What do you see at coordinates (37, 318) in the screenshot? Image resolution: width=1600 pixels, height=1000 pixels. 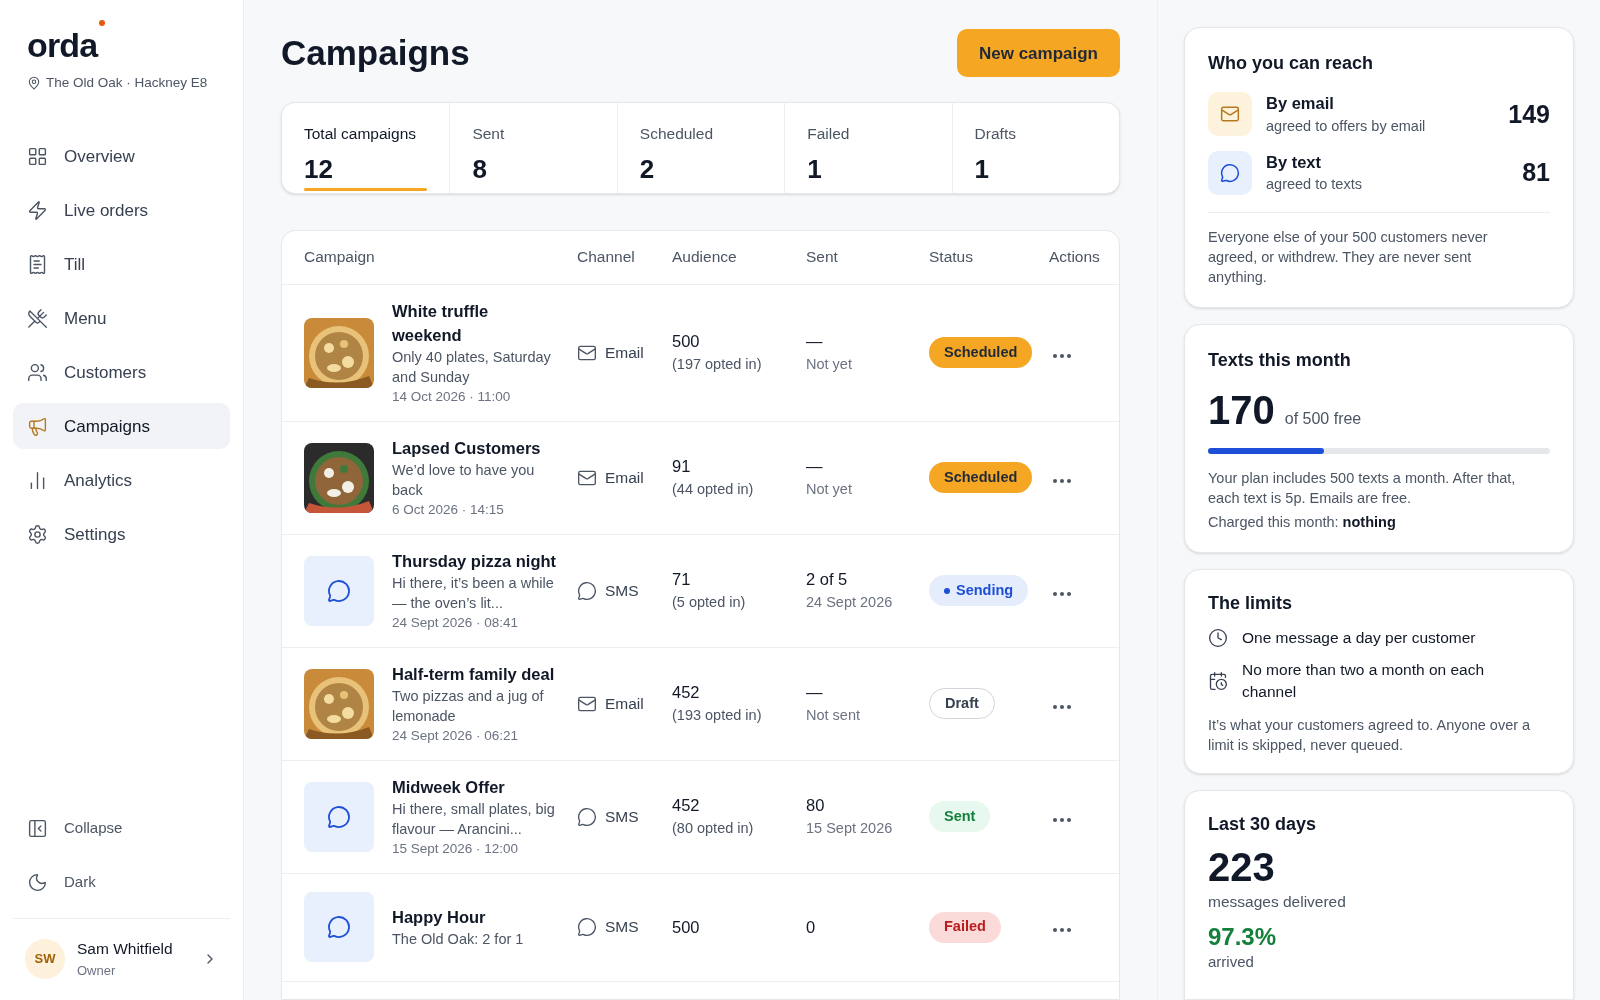 I see `utensils-icon` at bounding box center [37, 318].